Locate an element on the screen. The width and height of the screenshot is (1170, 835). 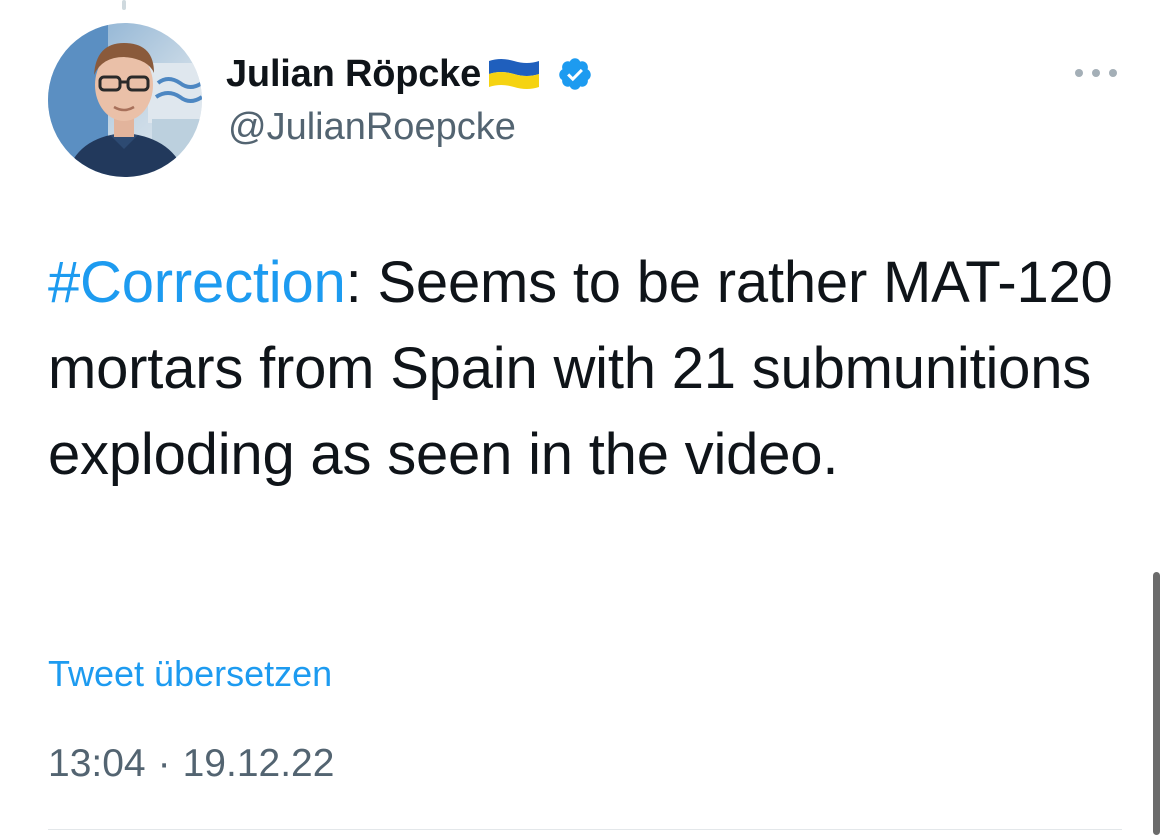
tweet-timestamp: 13:04 · 19.12.22 is located at coordinates (191, 764).